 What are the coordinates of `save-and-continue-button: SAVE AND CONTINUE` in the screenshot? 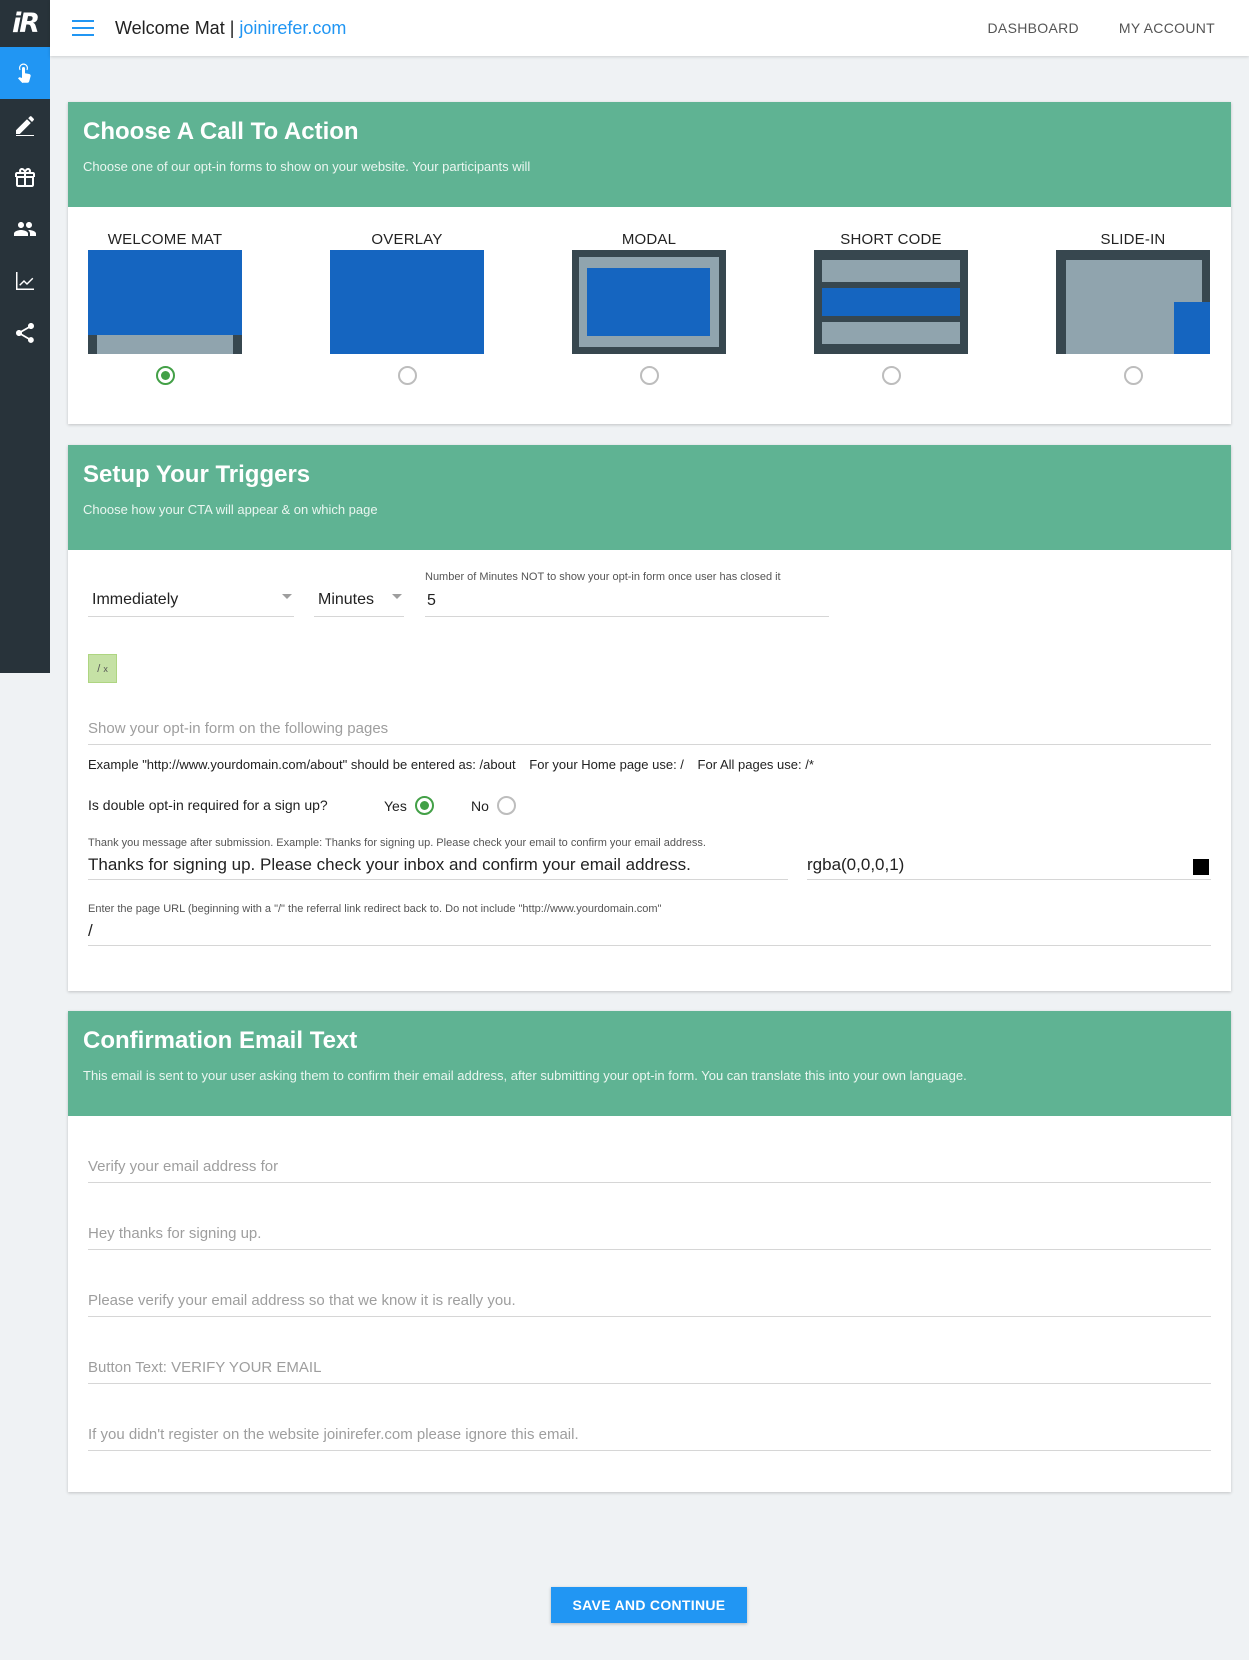 It's located at (649, 1605).